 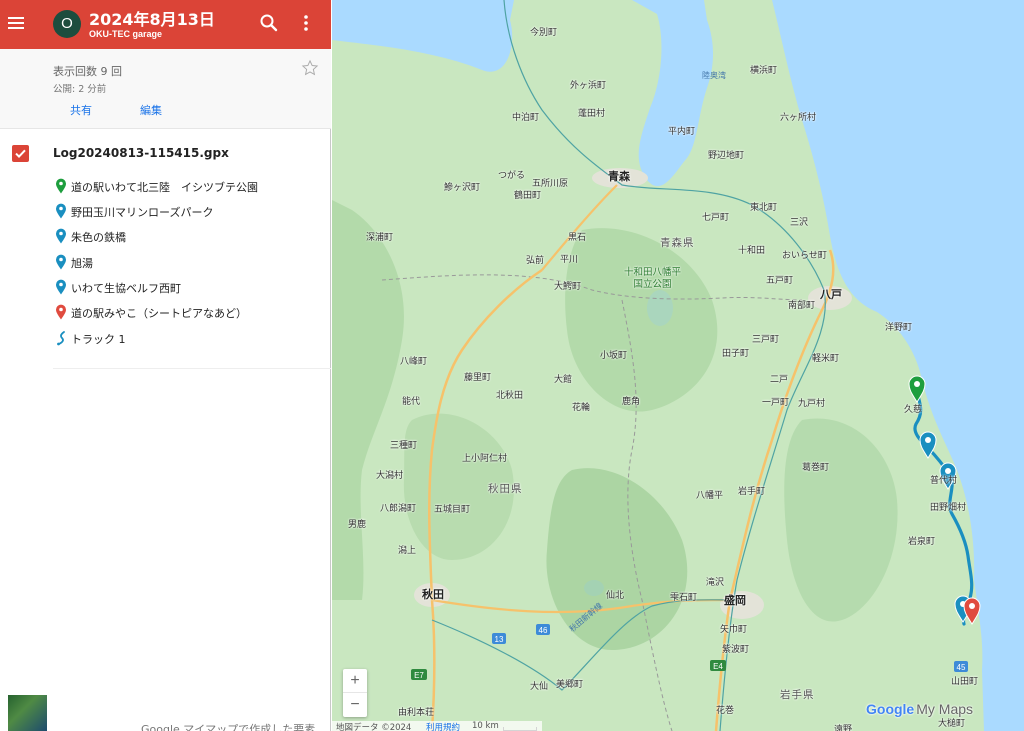 I want to click on place-label: 盛岡, so click(x=735, y=600).